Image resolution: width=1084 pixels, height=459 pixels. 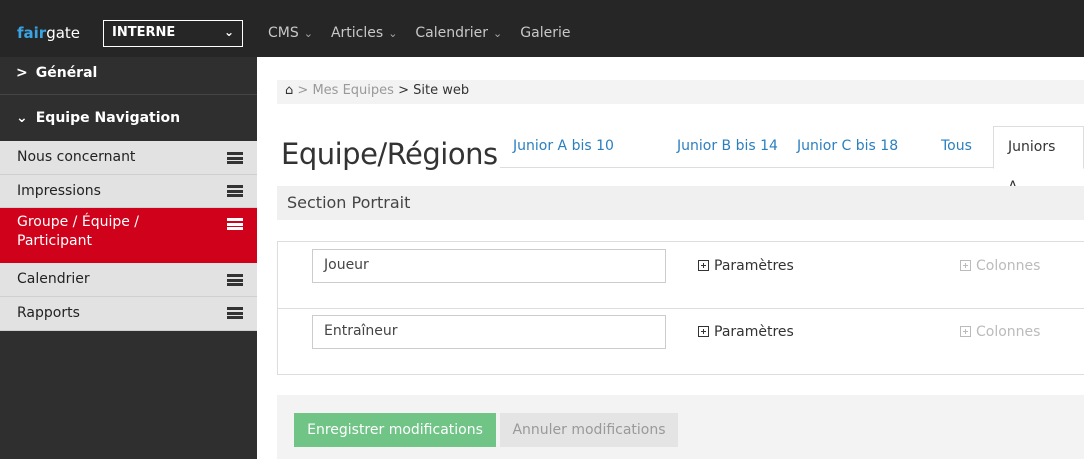 What do you see at coordinates (956, 147) in the screenshot?
I see `tab-tous: Tous` at bounding box center [956, 147].